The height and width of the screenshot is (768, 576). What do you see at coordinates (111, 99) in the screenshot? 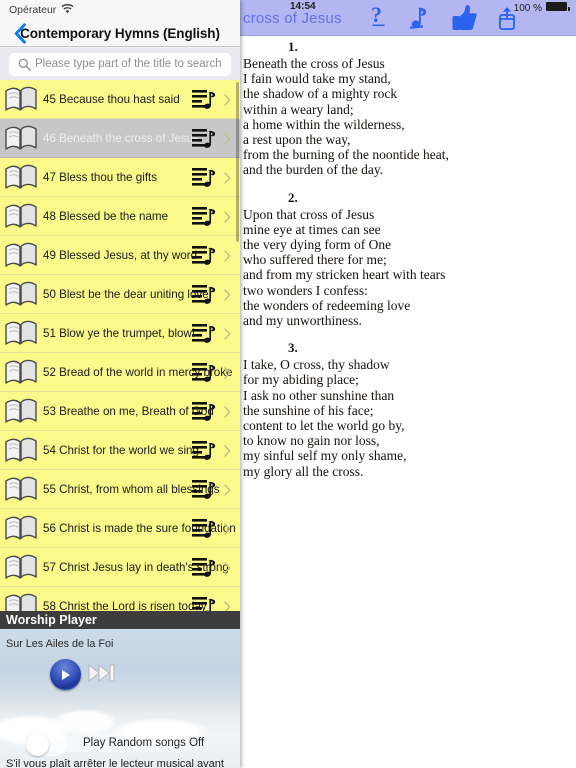
I see `hymn-item-label: 45 Because thou hast said` at bounding box center [111, 99].